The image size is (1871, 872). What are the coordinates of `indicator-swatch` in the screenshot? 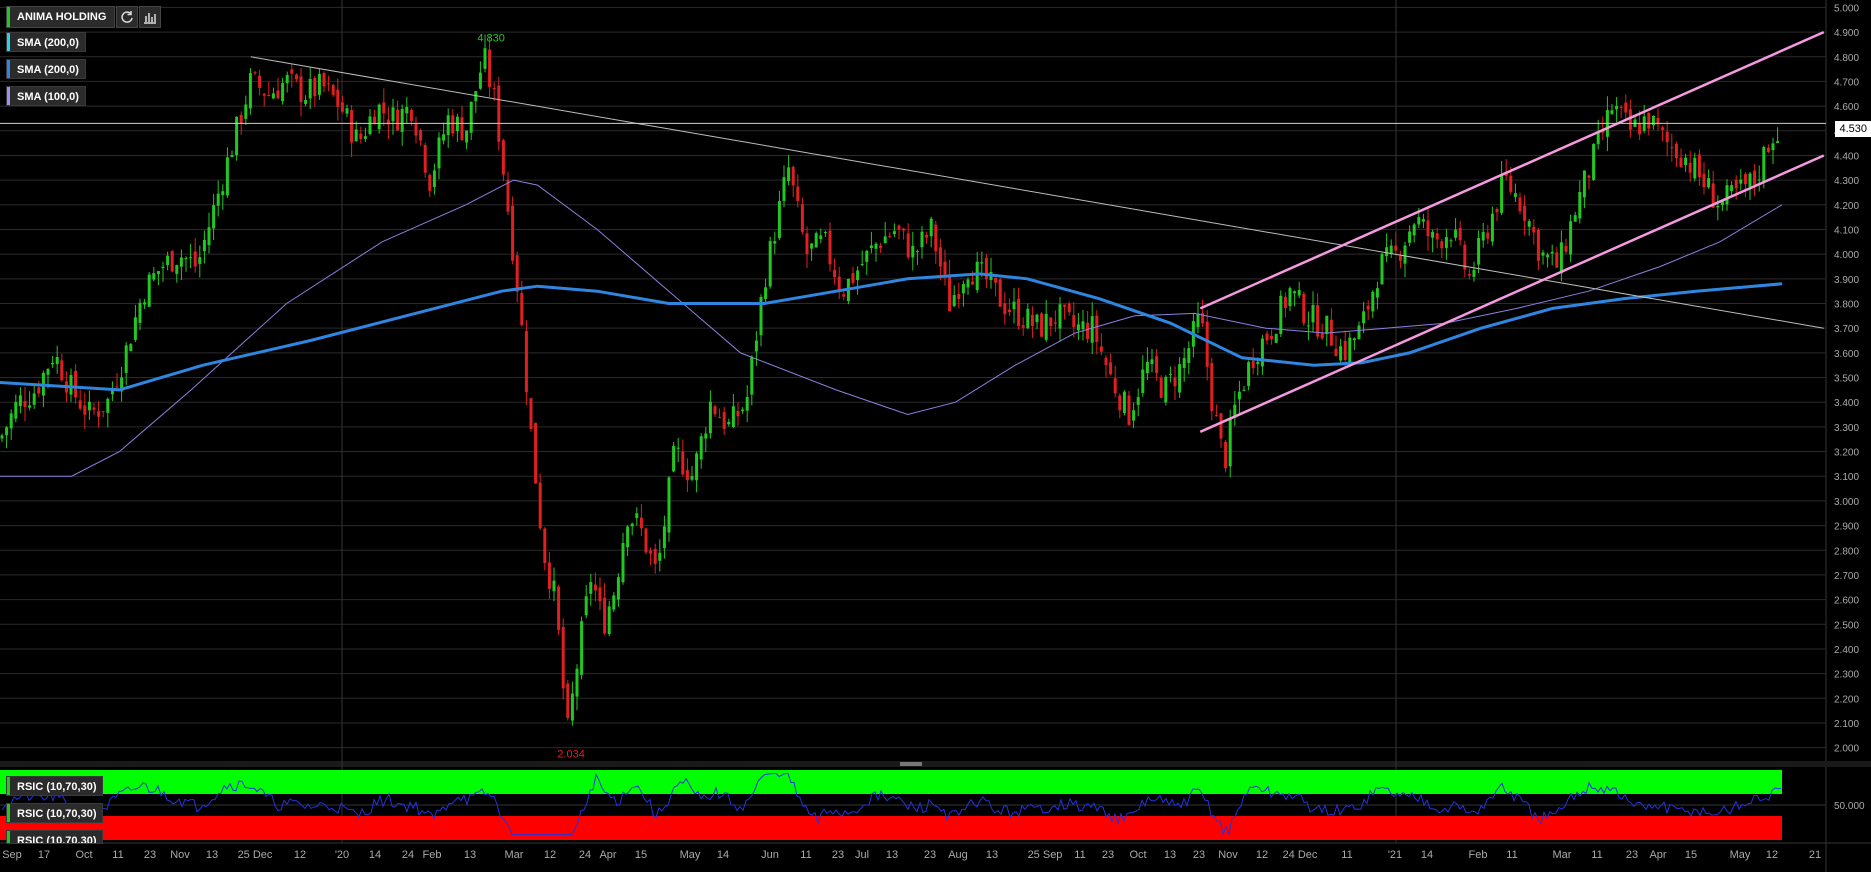 It's located at (8, 837).